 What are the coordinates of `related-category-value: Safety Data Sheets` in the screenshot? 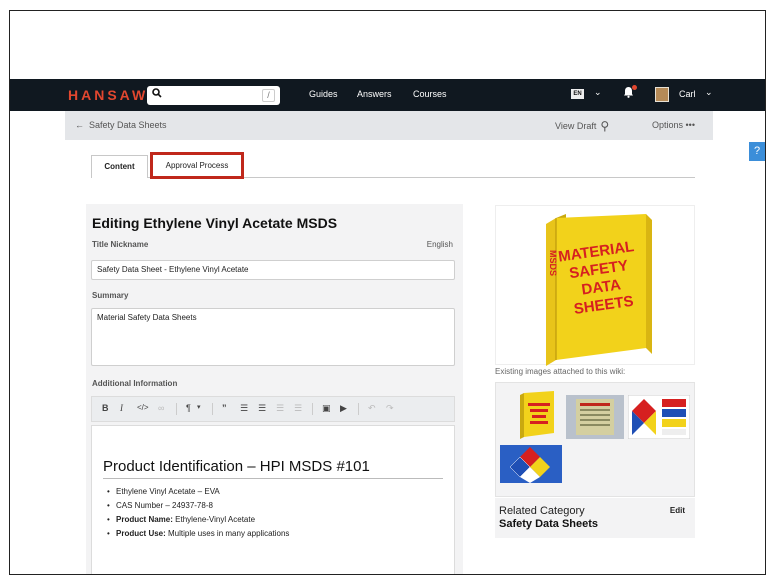 It's located at (548, 524).